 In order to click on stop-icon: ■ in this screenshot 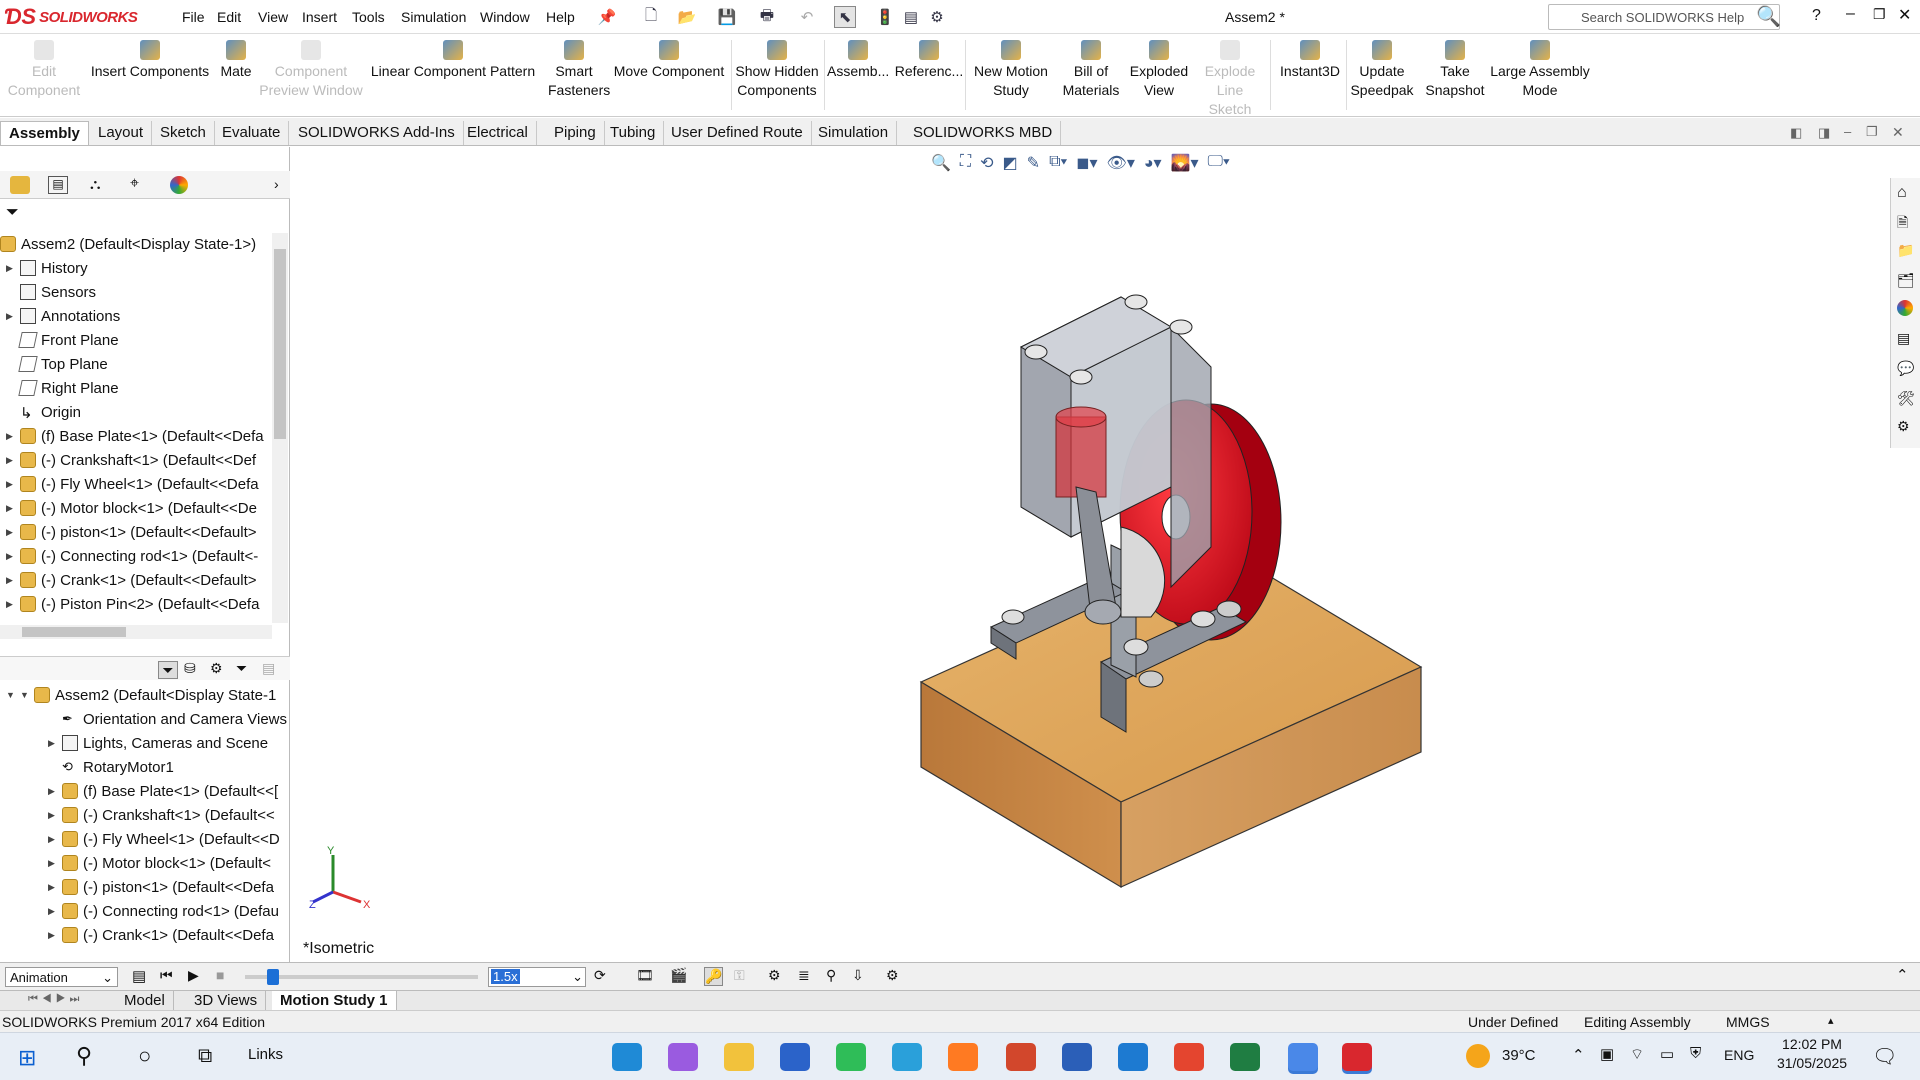, I will do `click(220, 975)`.